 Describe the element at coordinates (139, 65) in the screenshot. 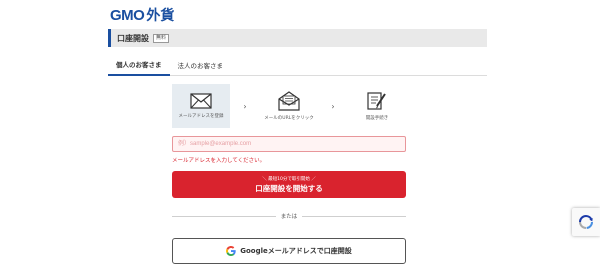

I see `tab-individual: 個人のお客さま` at that location.